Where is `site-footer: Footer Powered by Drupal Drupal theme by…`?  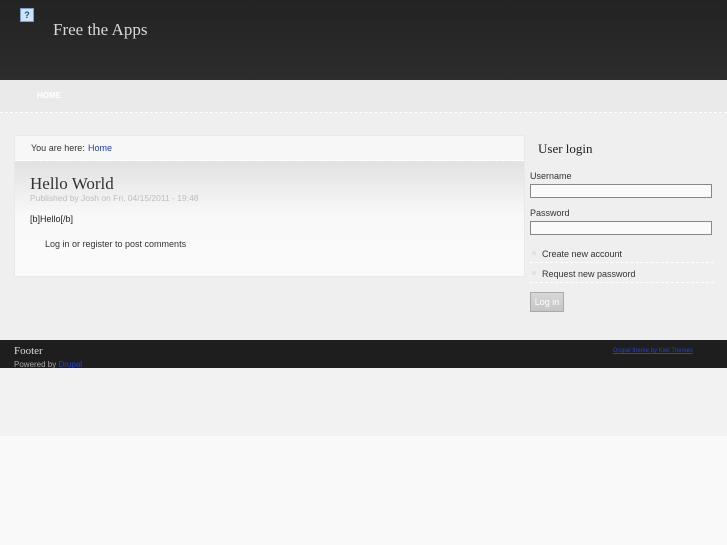
site-footer: Footer Powered by Drupal Drupal theme by… is located at coordinates (363, 354).